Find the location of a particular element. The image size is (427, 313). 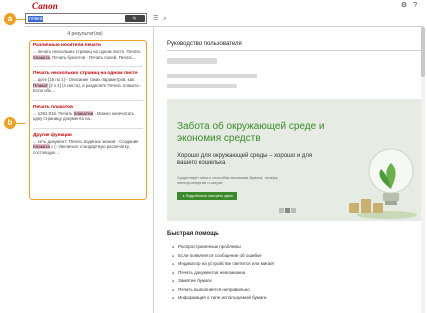

search-button: 🔍 is located at coordinates (135, 18).